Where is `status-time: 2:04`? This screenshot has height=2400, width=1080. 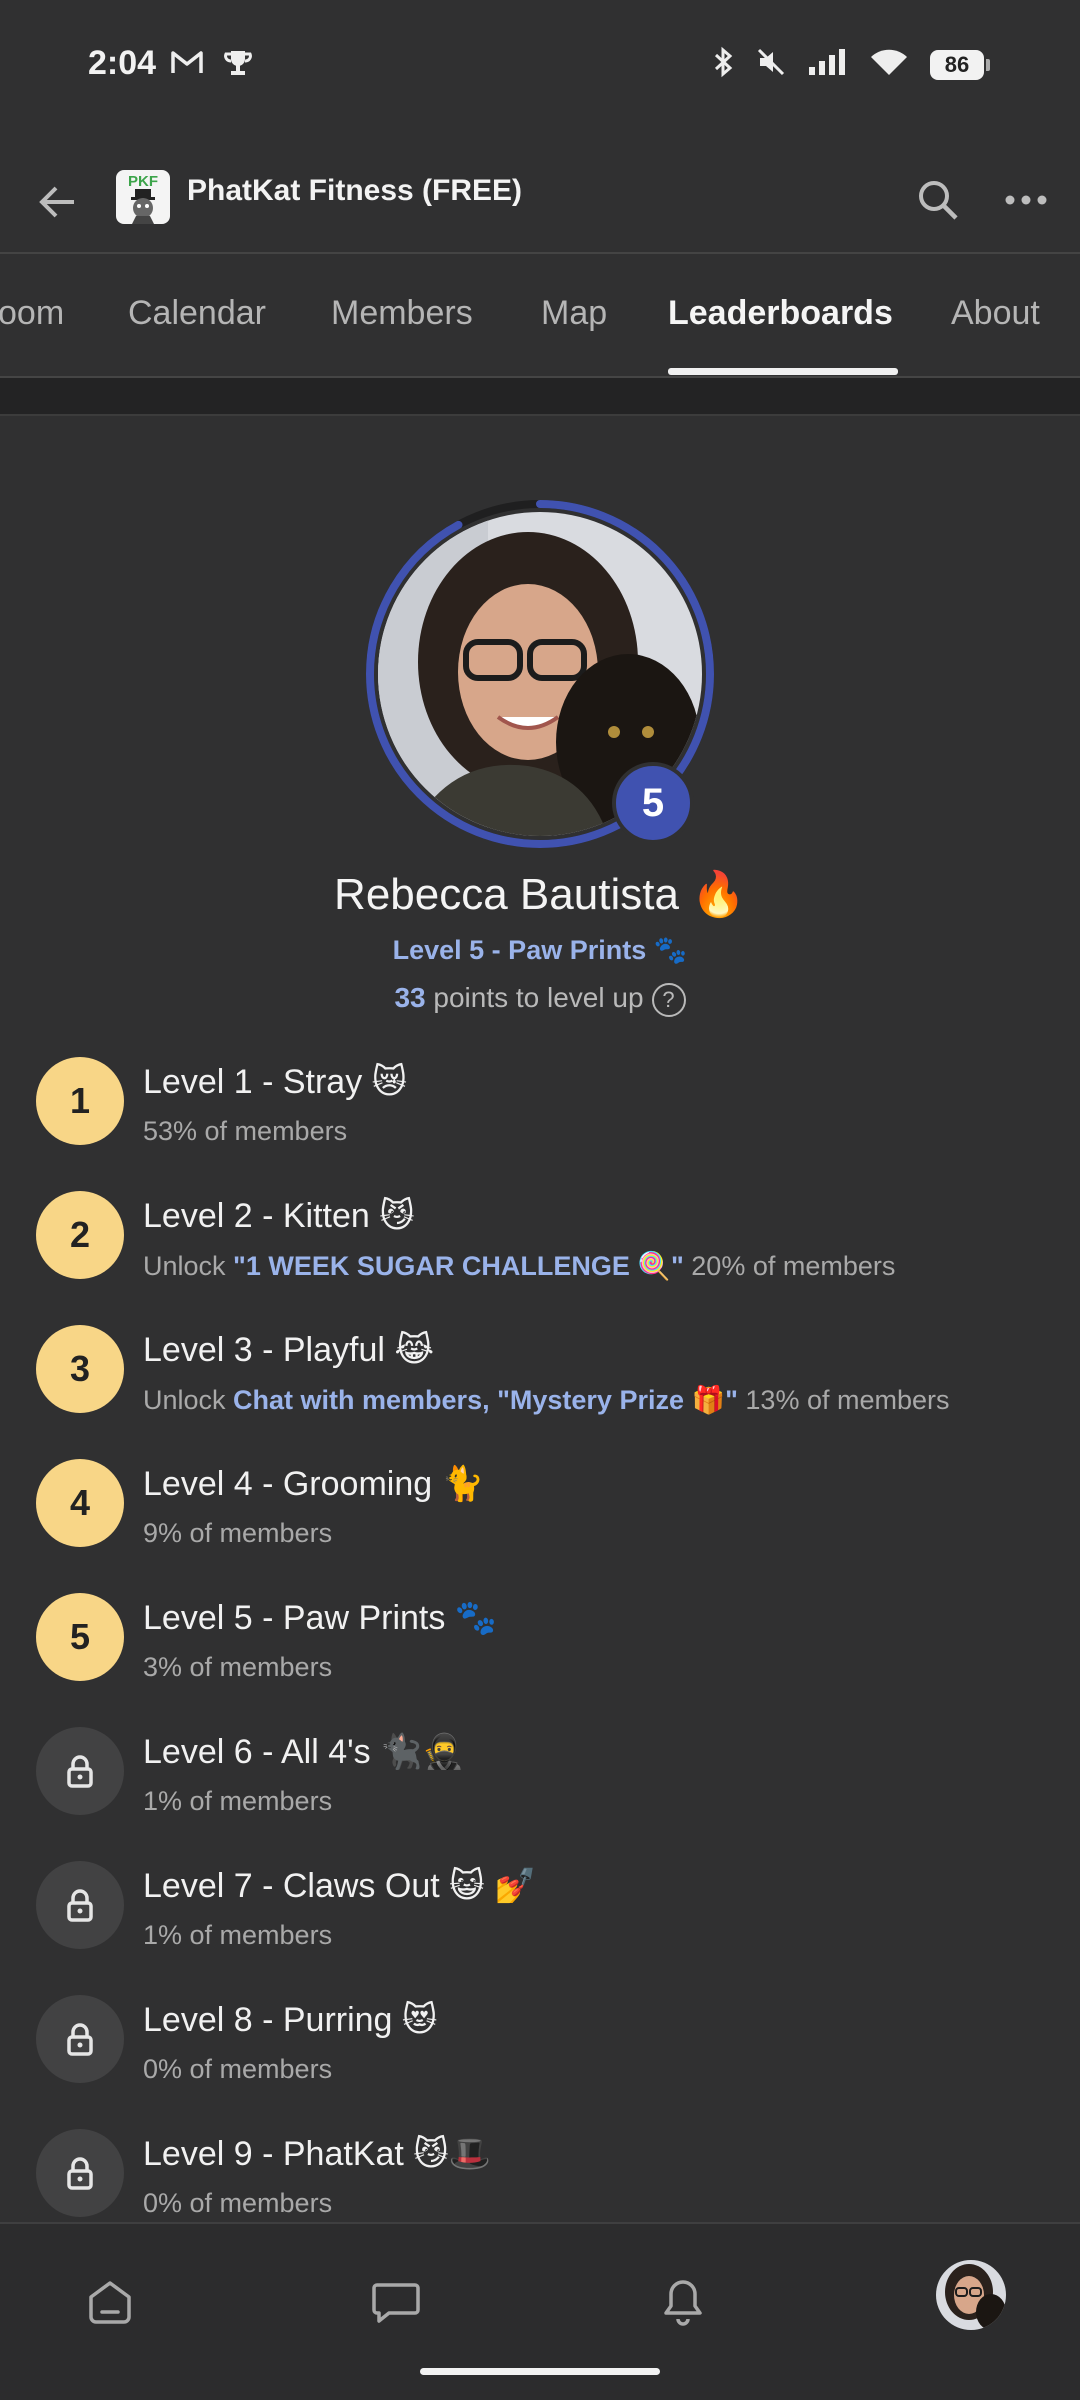 status-time: 2:04 is located at coordinates (122, 63).